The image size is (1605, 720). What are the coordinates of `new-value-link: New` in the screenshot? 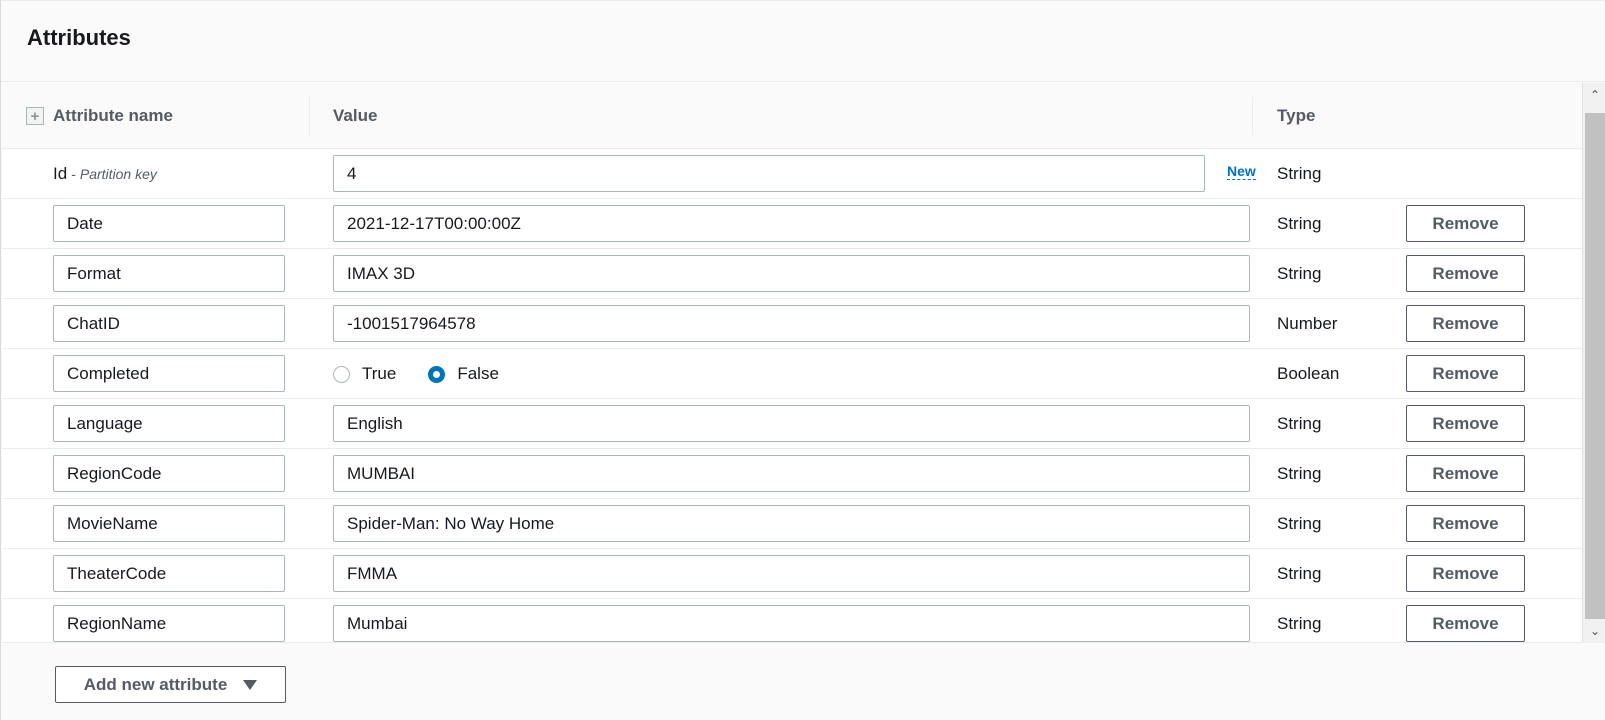 It's located at (1241, 171).